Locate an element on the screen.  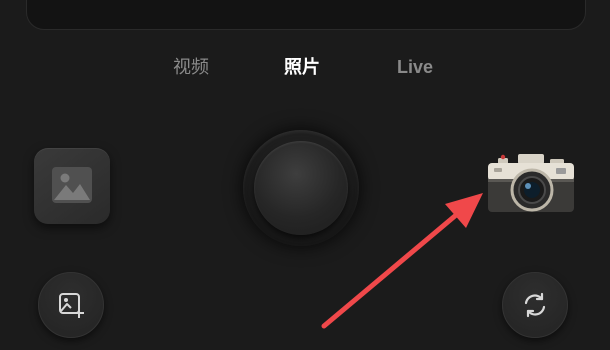
shutter-button is located at coordinates (301, 188).